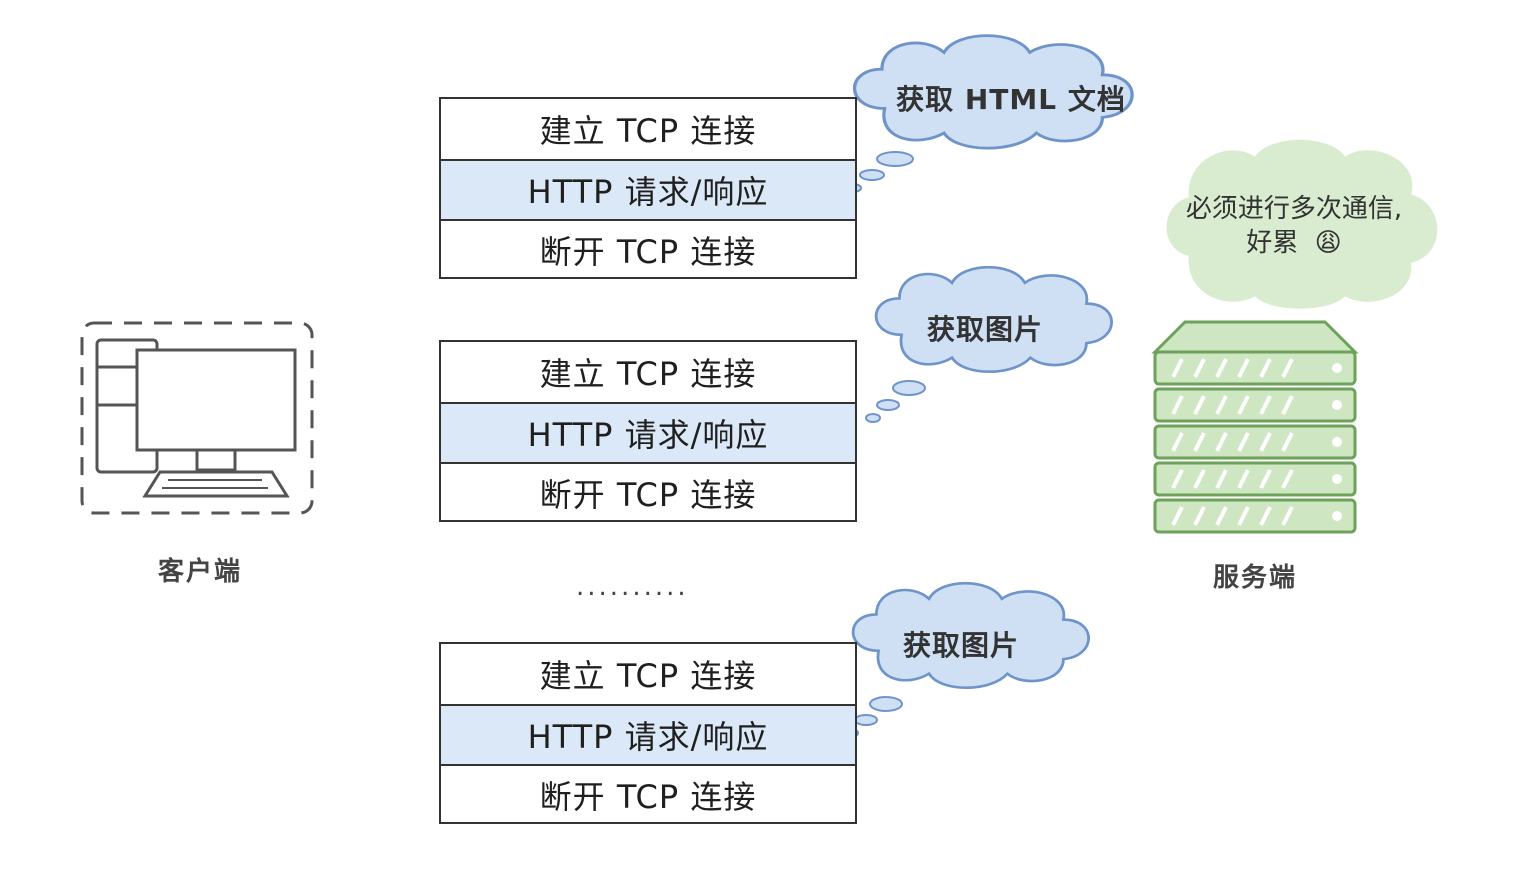 This screenshot has width=1528, height=880. Describe the element at coordinates (1011, 99) in the screenshot. I see `thought-label-1: 获取 HTML 文档` at that location.